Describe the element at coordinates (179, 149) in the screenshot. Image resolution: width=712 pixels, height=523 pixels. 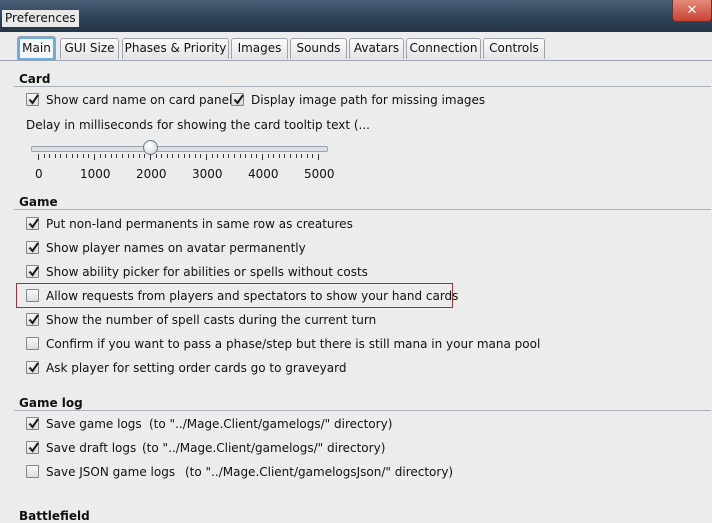
I see `tooltip-delay-slider-track` at that location.